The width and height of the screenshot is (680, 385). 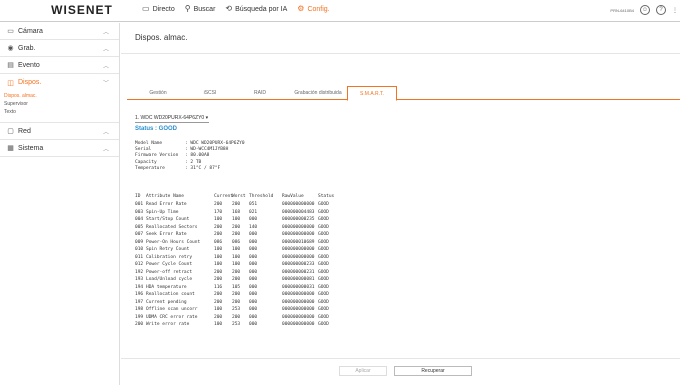 I want to click on attr-name: Reallocated Sectors, so click(x=172, y=227).